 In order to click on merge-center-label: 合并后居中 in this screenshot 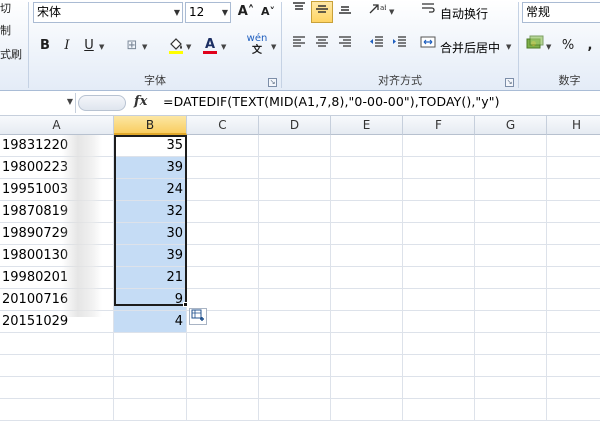, I will do `click(470, 47)`.